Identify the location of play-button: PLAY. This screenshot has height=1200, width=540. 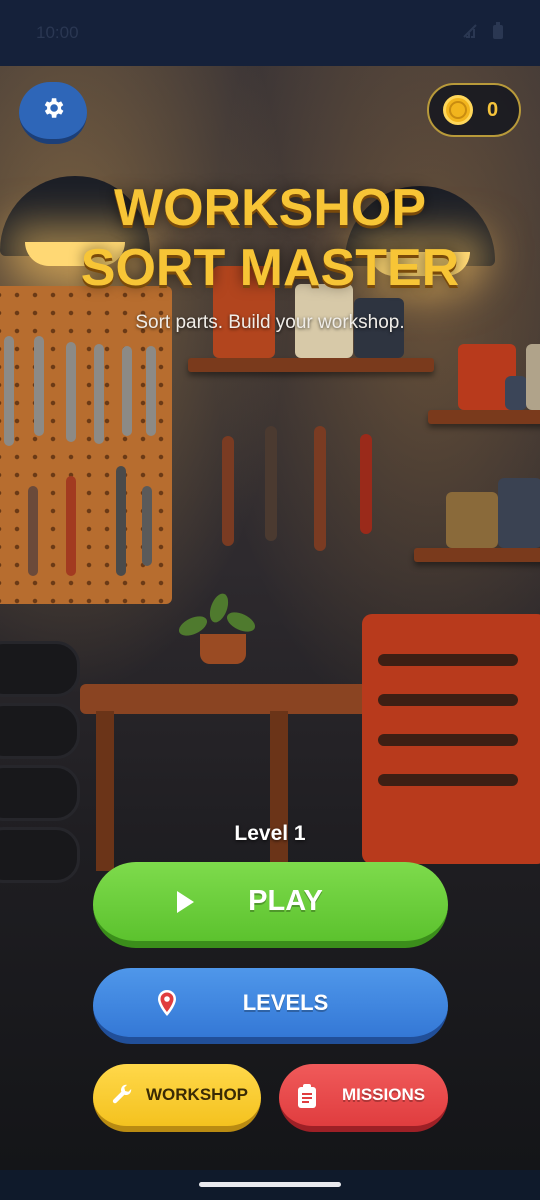
(270, 905).